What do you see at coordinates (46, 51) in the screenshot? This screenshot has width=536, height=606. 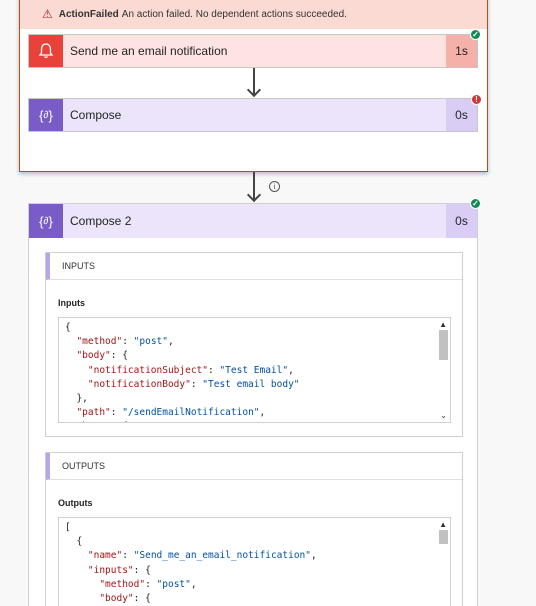 I see `bell-icon` at bounding box center [46, 51].